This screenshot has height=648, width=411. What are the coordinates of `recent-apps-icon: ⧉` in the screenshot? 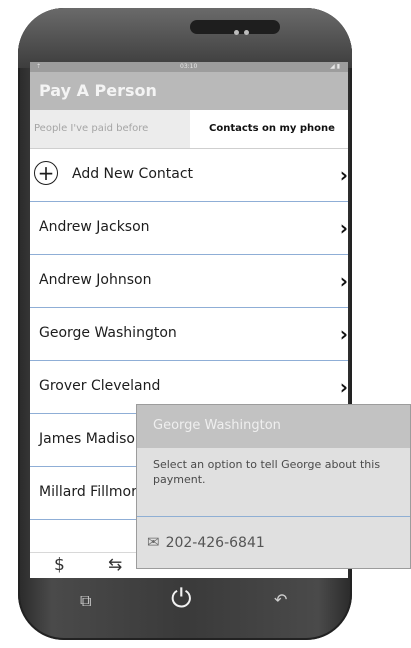 It's located at (85, 601).